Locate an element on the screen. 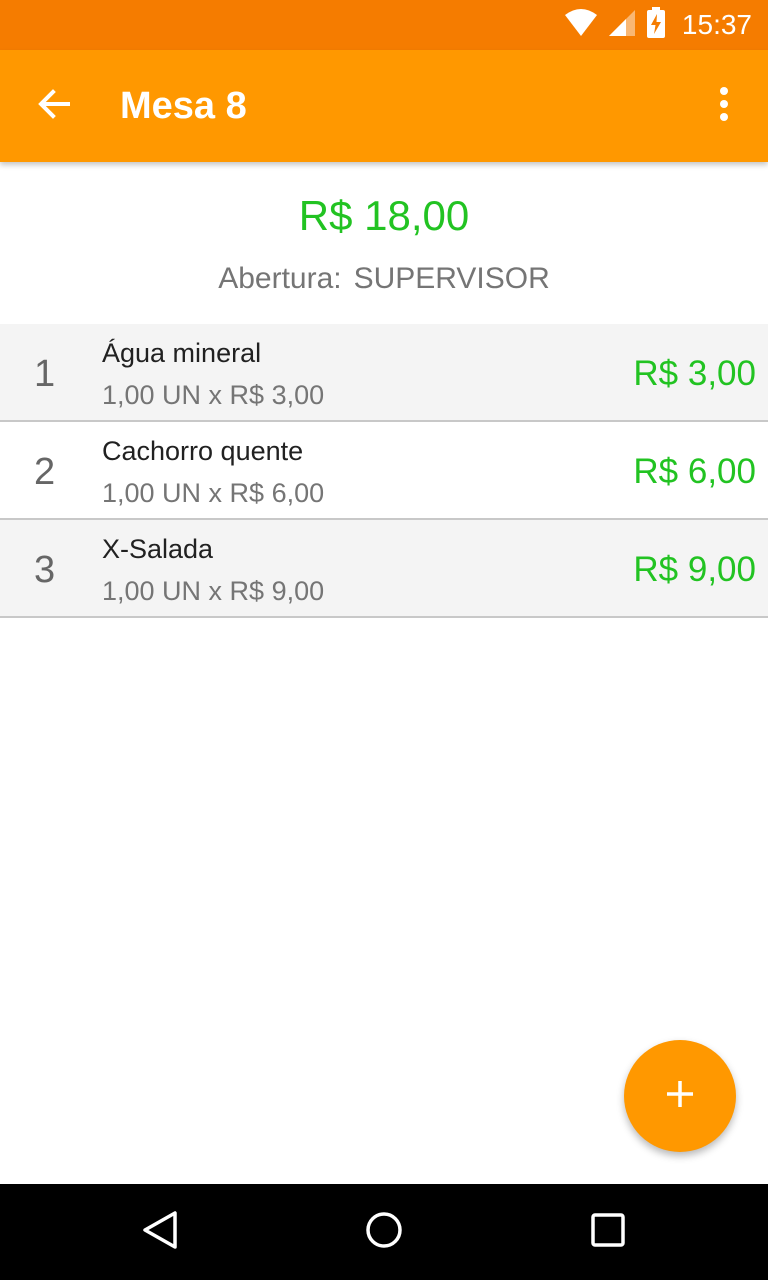  list-item: 1 Água mineral 1,00 UN x R$ 3,00 R$ 3,00 is located at coordinates (384, 373).